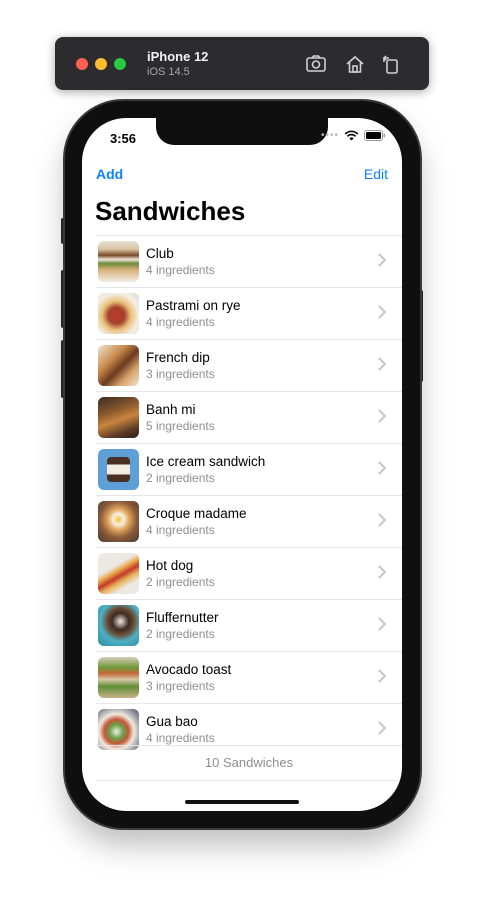  I want to click on list-item-title: Pastrami on rye, so click(193, 305).